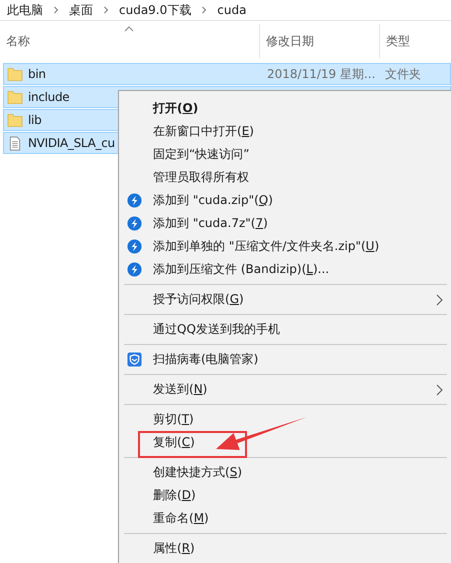 This screenshot has height=563, width=451. I want to click on breadcrumb-item: cuda9.0下载, so click(155, 10).